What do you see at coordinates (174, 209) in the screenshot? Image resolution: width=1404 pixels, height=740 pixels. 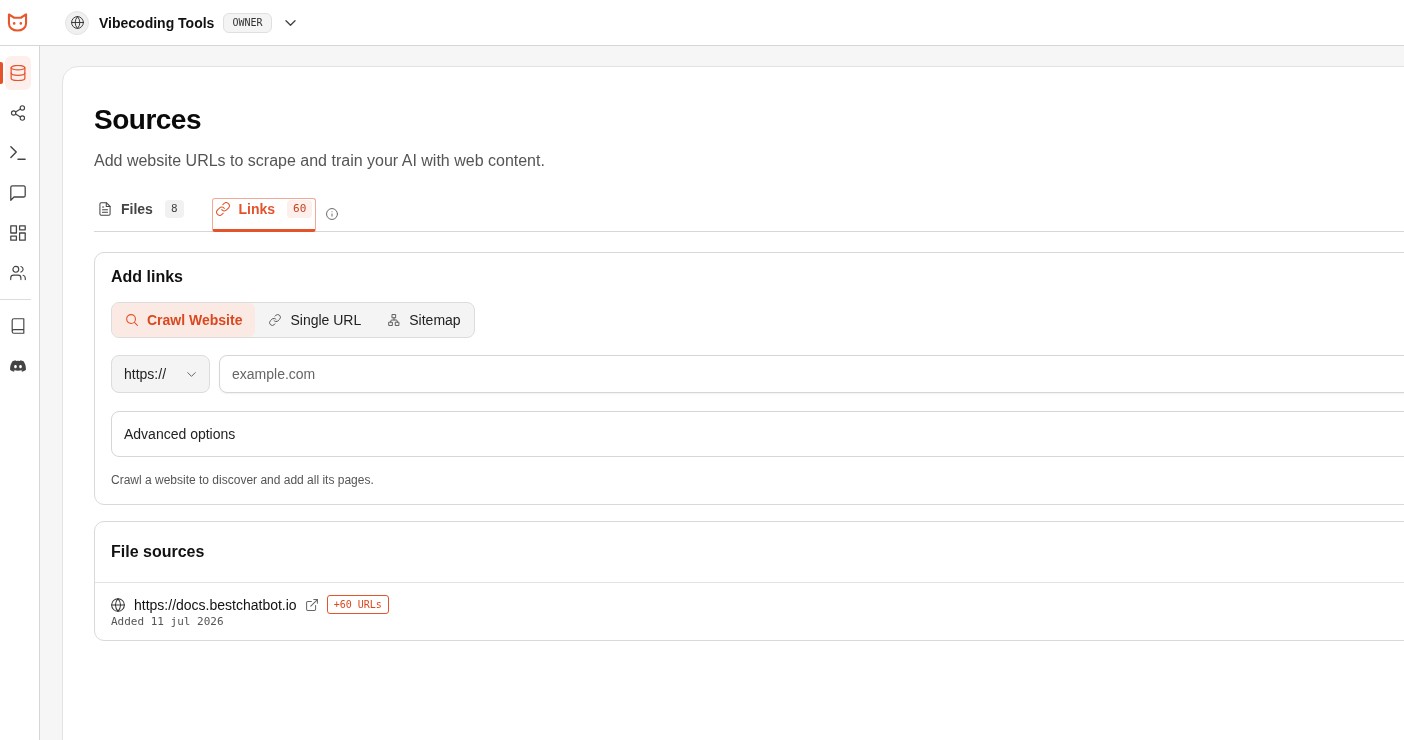 I see `count-badge: 8` at bounding box center [174, 209].